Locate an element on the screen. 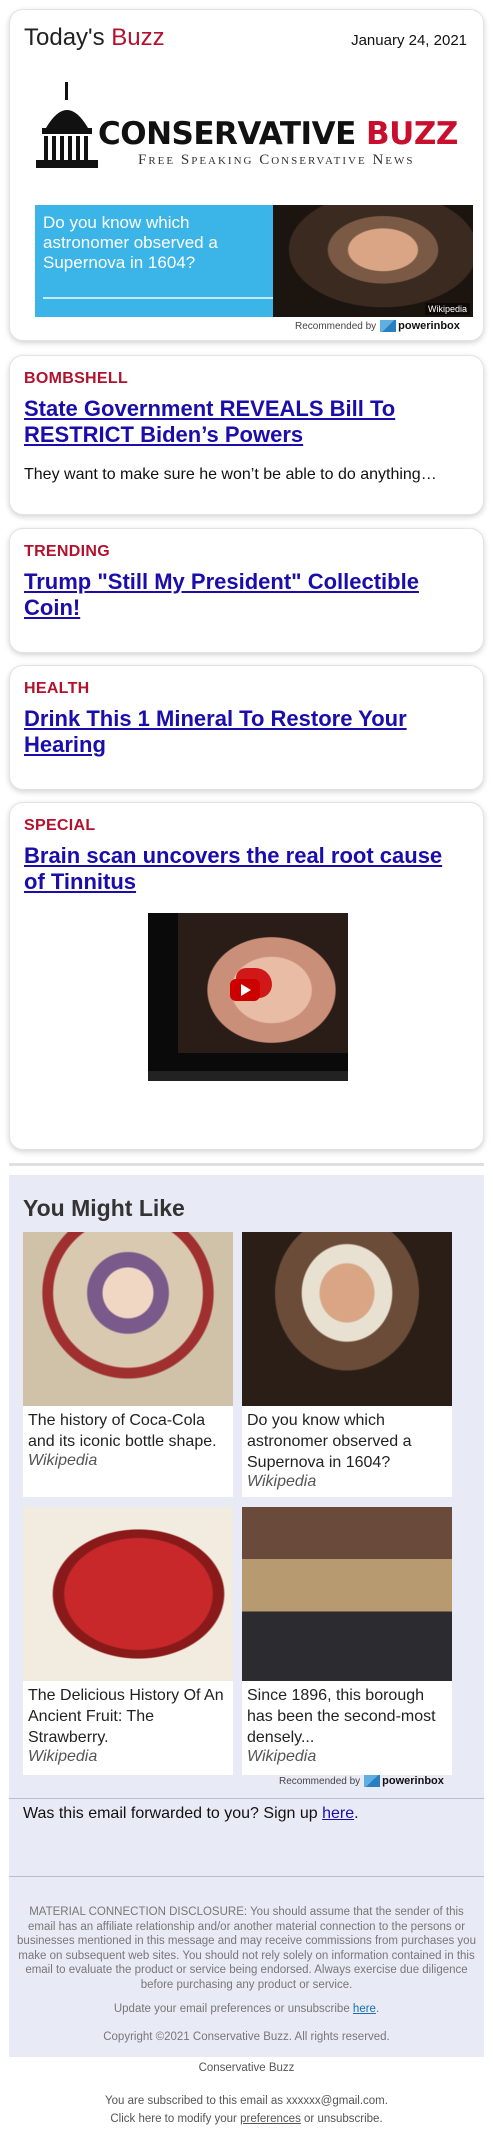  brand-title: Today's Buzz is located at coordinates (94, 38).